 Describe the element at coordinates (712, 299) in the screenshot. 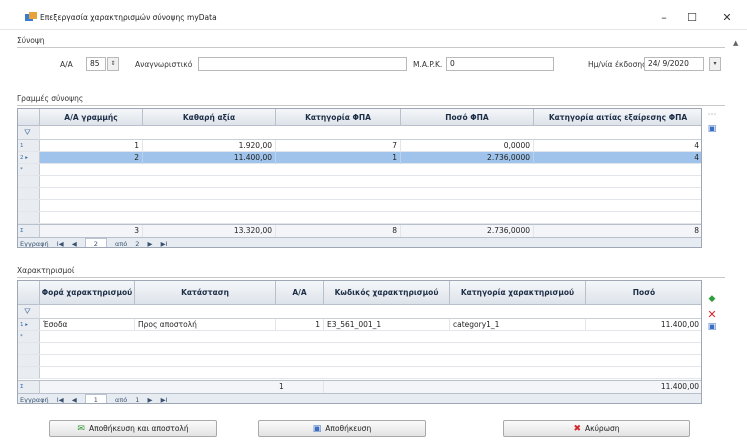

I see `add-icon: ◆` at that location.